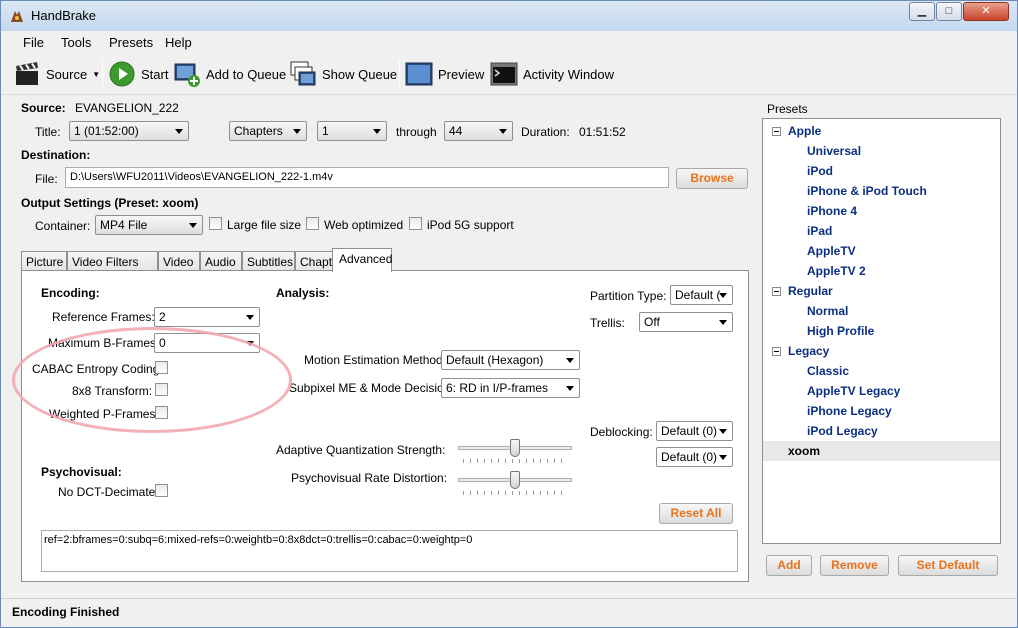 The width and height of the screenshot is (1018, 628). Describe the element at coordinates (831, 251) in the screenshot. I see `preset-item: AppleTV` at that location.